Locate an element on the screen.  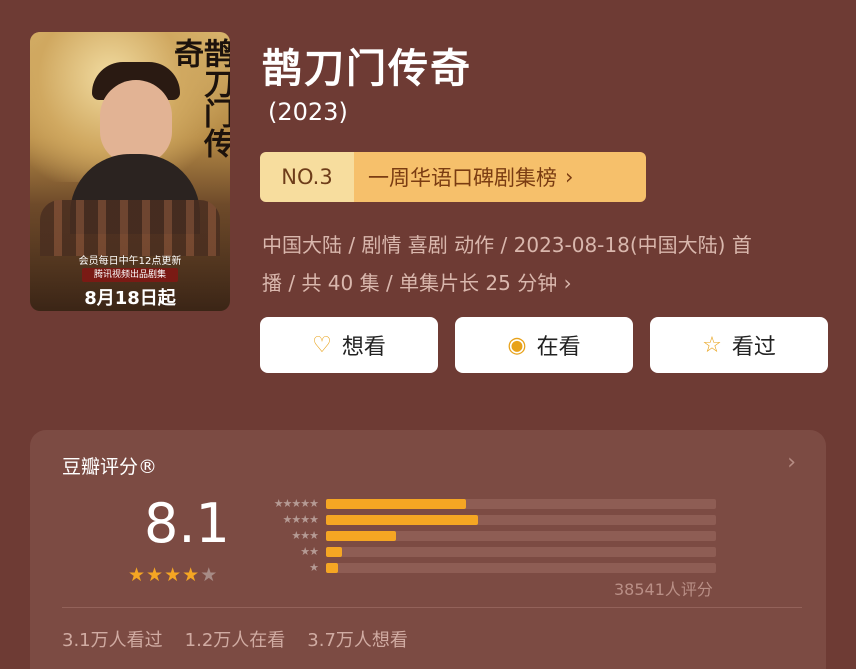
rank-list-name: 一周华语口碑剧集榜 › is located at coordinates (500, 177).